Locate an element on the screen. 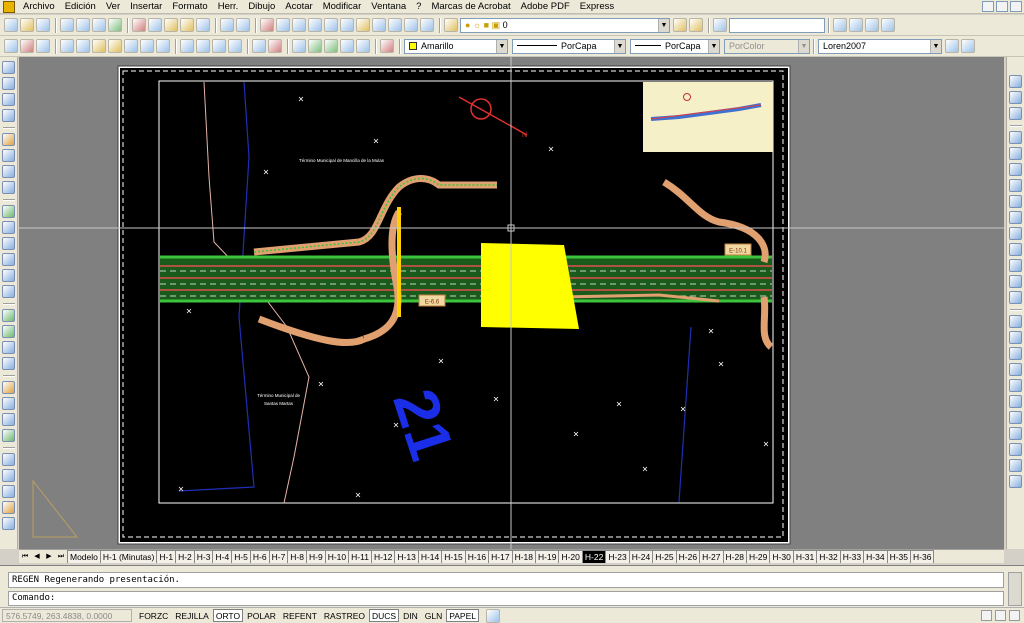  tab-modelo: Modelo is located at coordinates (84, 556).